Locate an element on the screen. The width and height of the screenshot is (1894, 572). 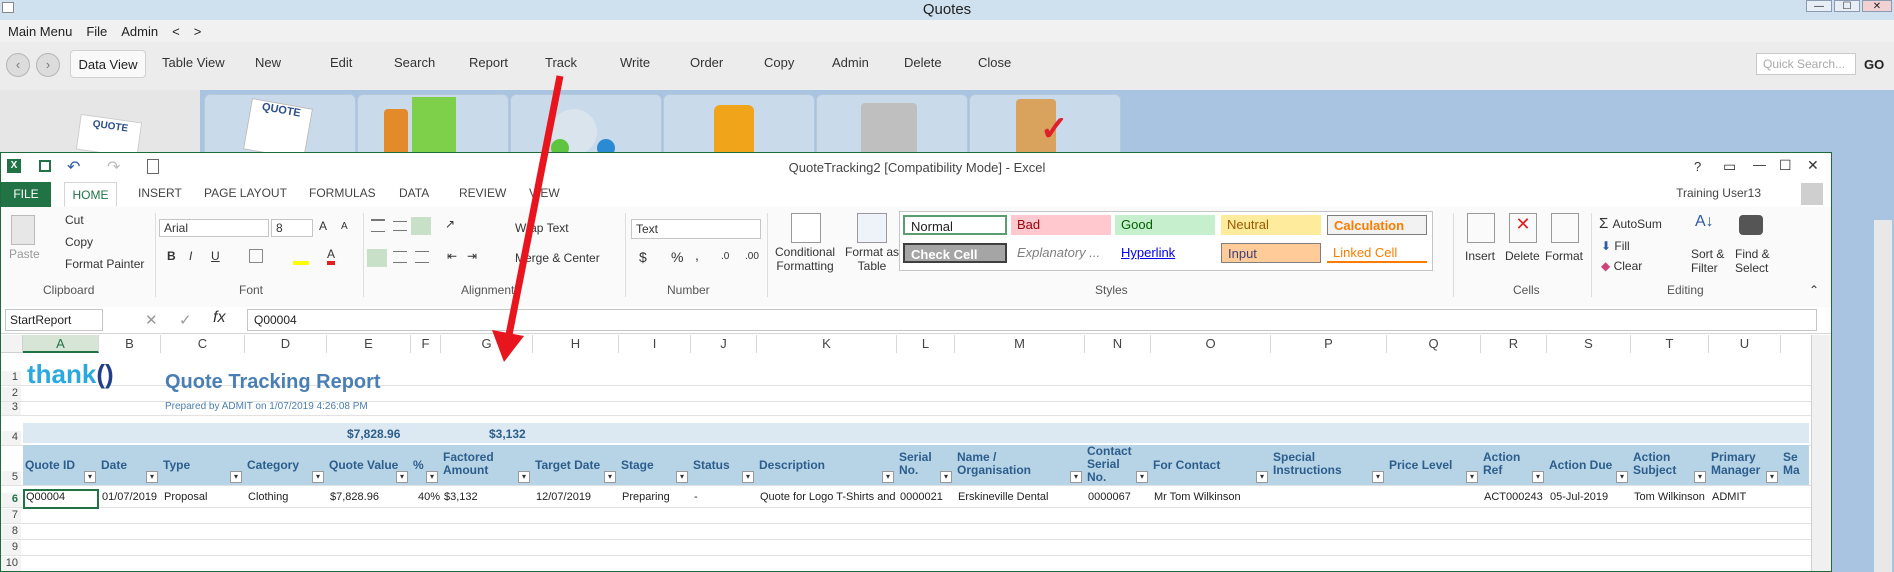
arrow-head is located at coordinates (508, 346).